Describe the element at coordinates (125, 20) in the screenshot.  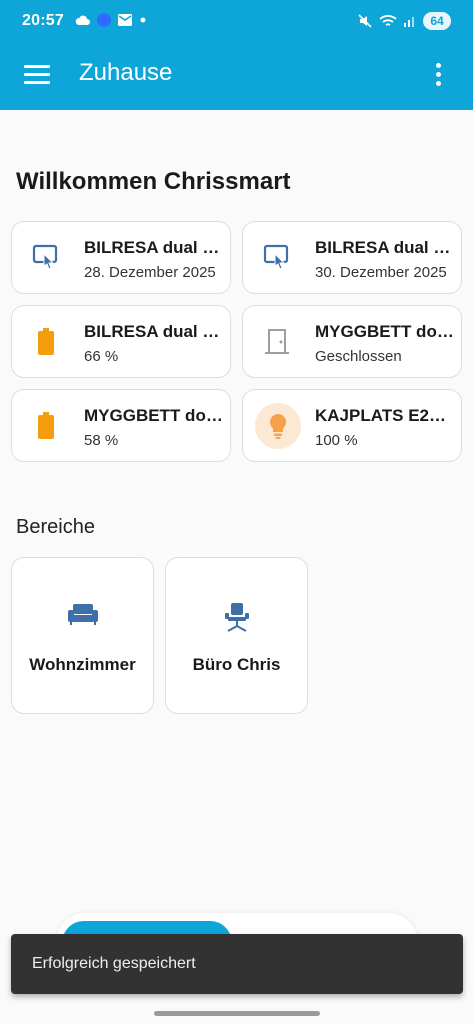
I see `mail-icon` at that location.